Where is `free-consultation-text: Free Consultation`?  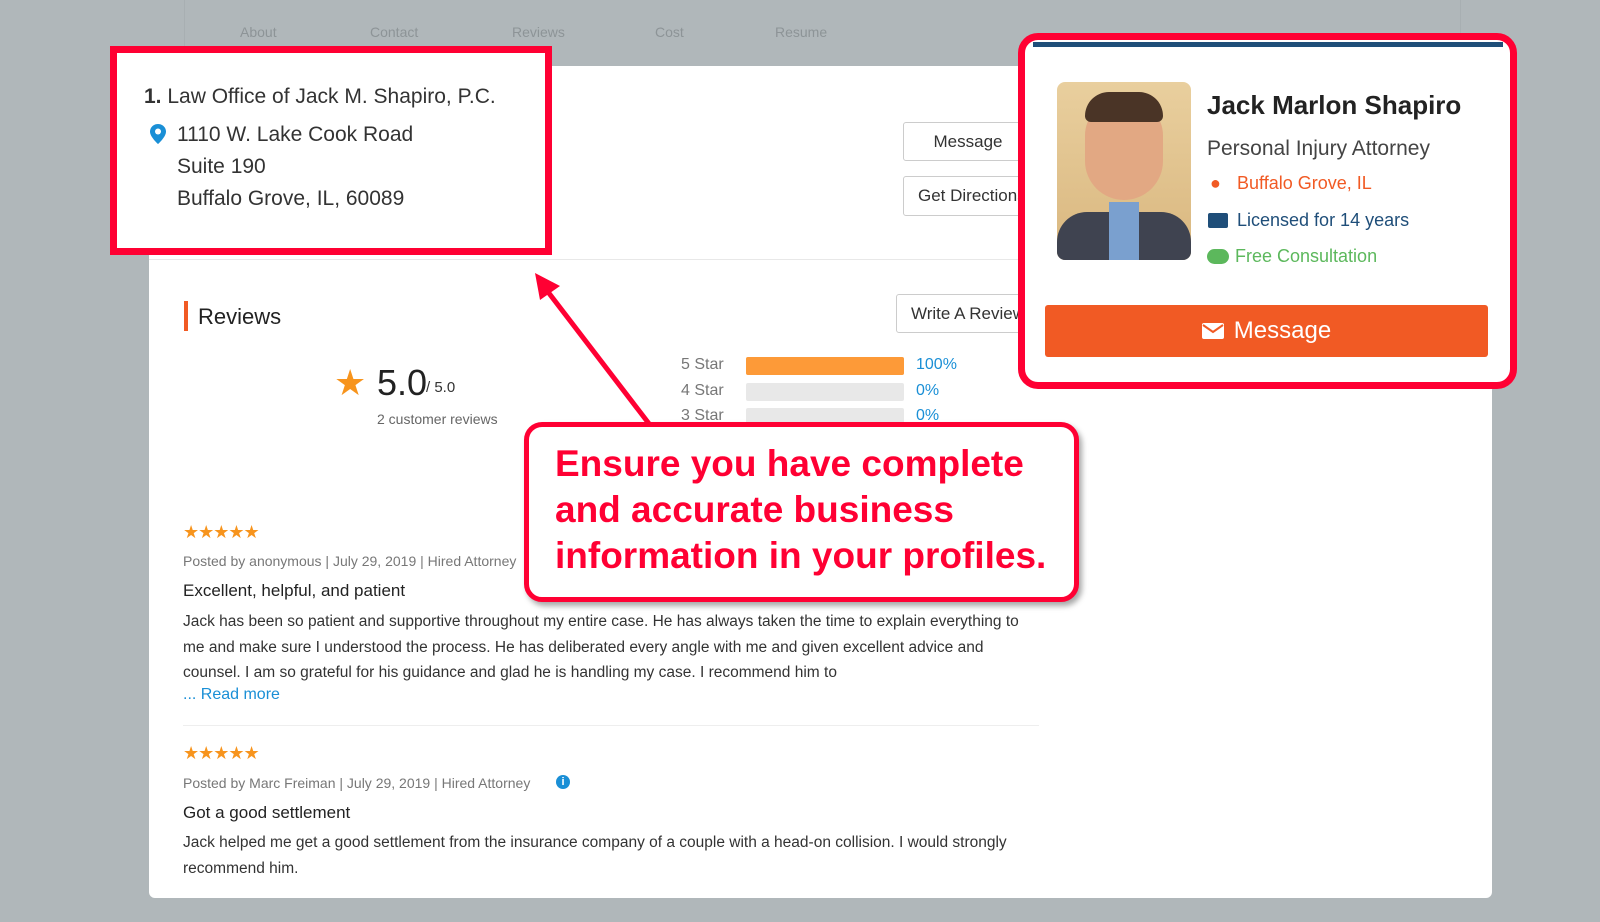 free-consultation-text: Free Consultation is located at coordinates (1306, 256).